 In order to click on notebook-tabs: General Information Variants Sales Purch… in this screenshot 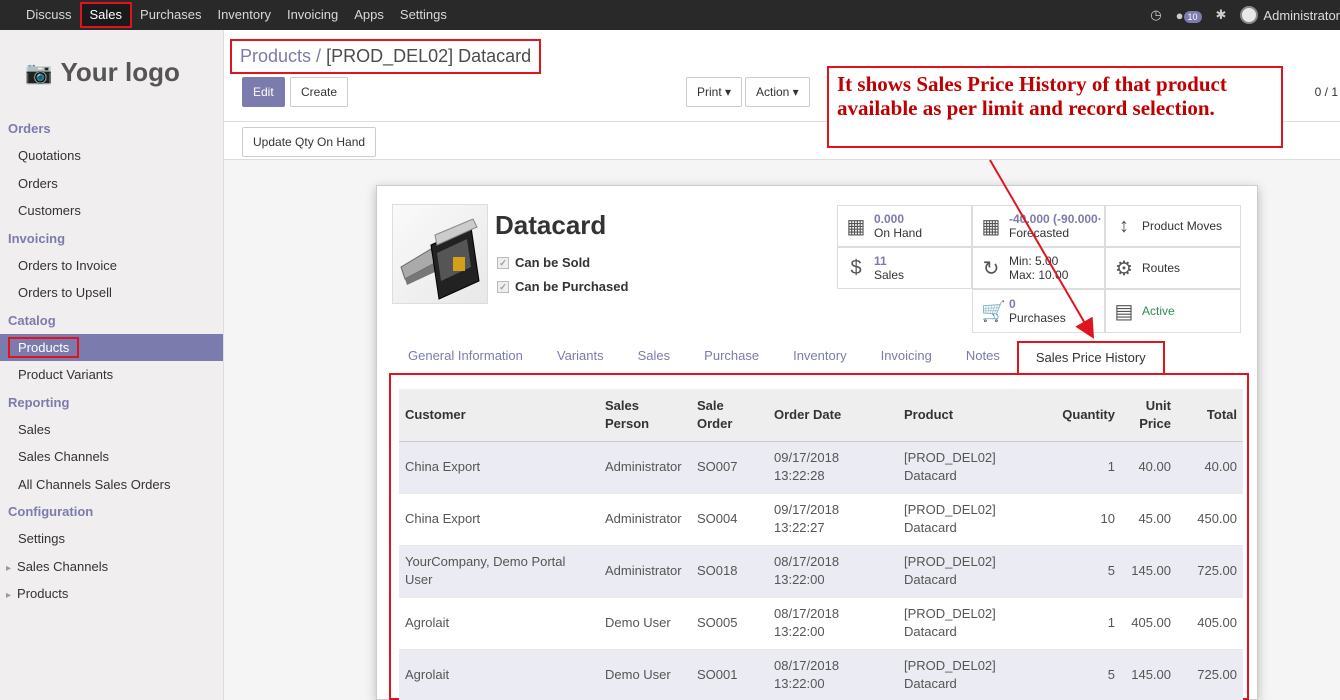, I will do `click(819, 358)`.